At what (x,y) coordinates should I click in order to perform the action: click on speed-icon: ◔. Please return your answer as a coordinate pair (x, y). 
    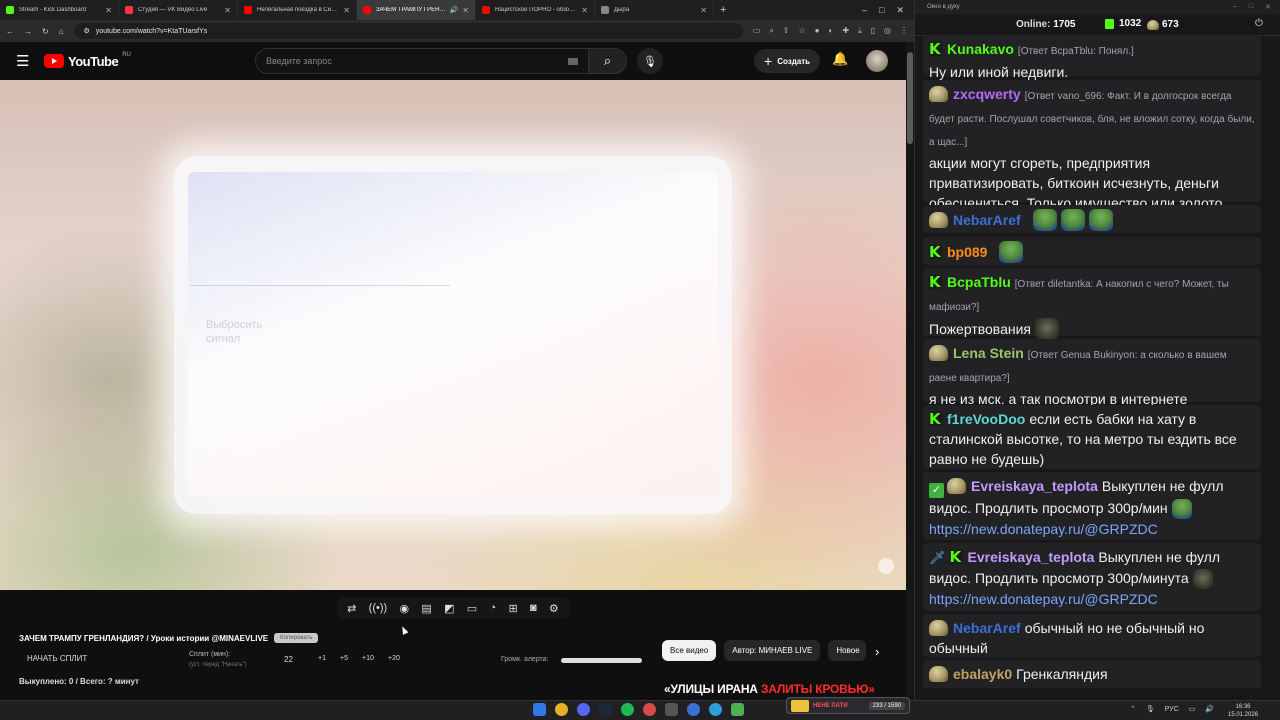
    Looking at the image, I should click on (492, 608).